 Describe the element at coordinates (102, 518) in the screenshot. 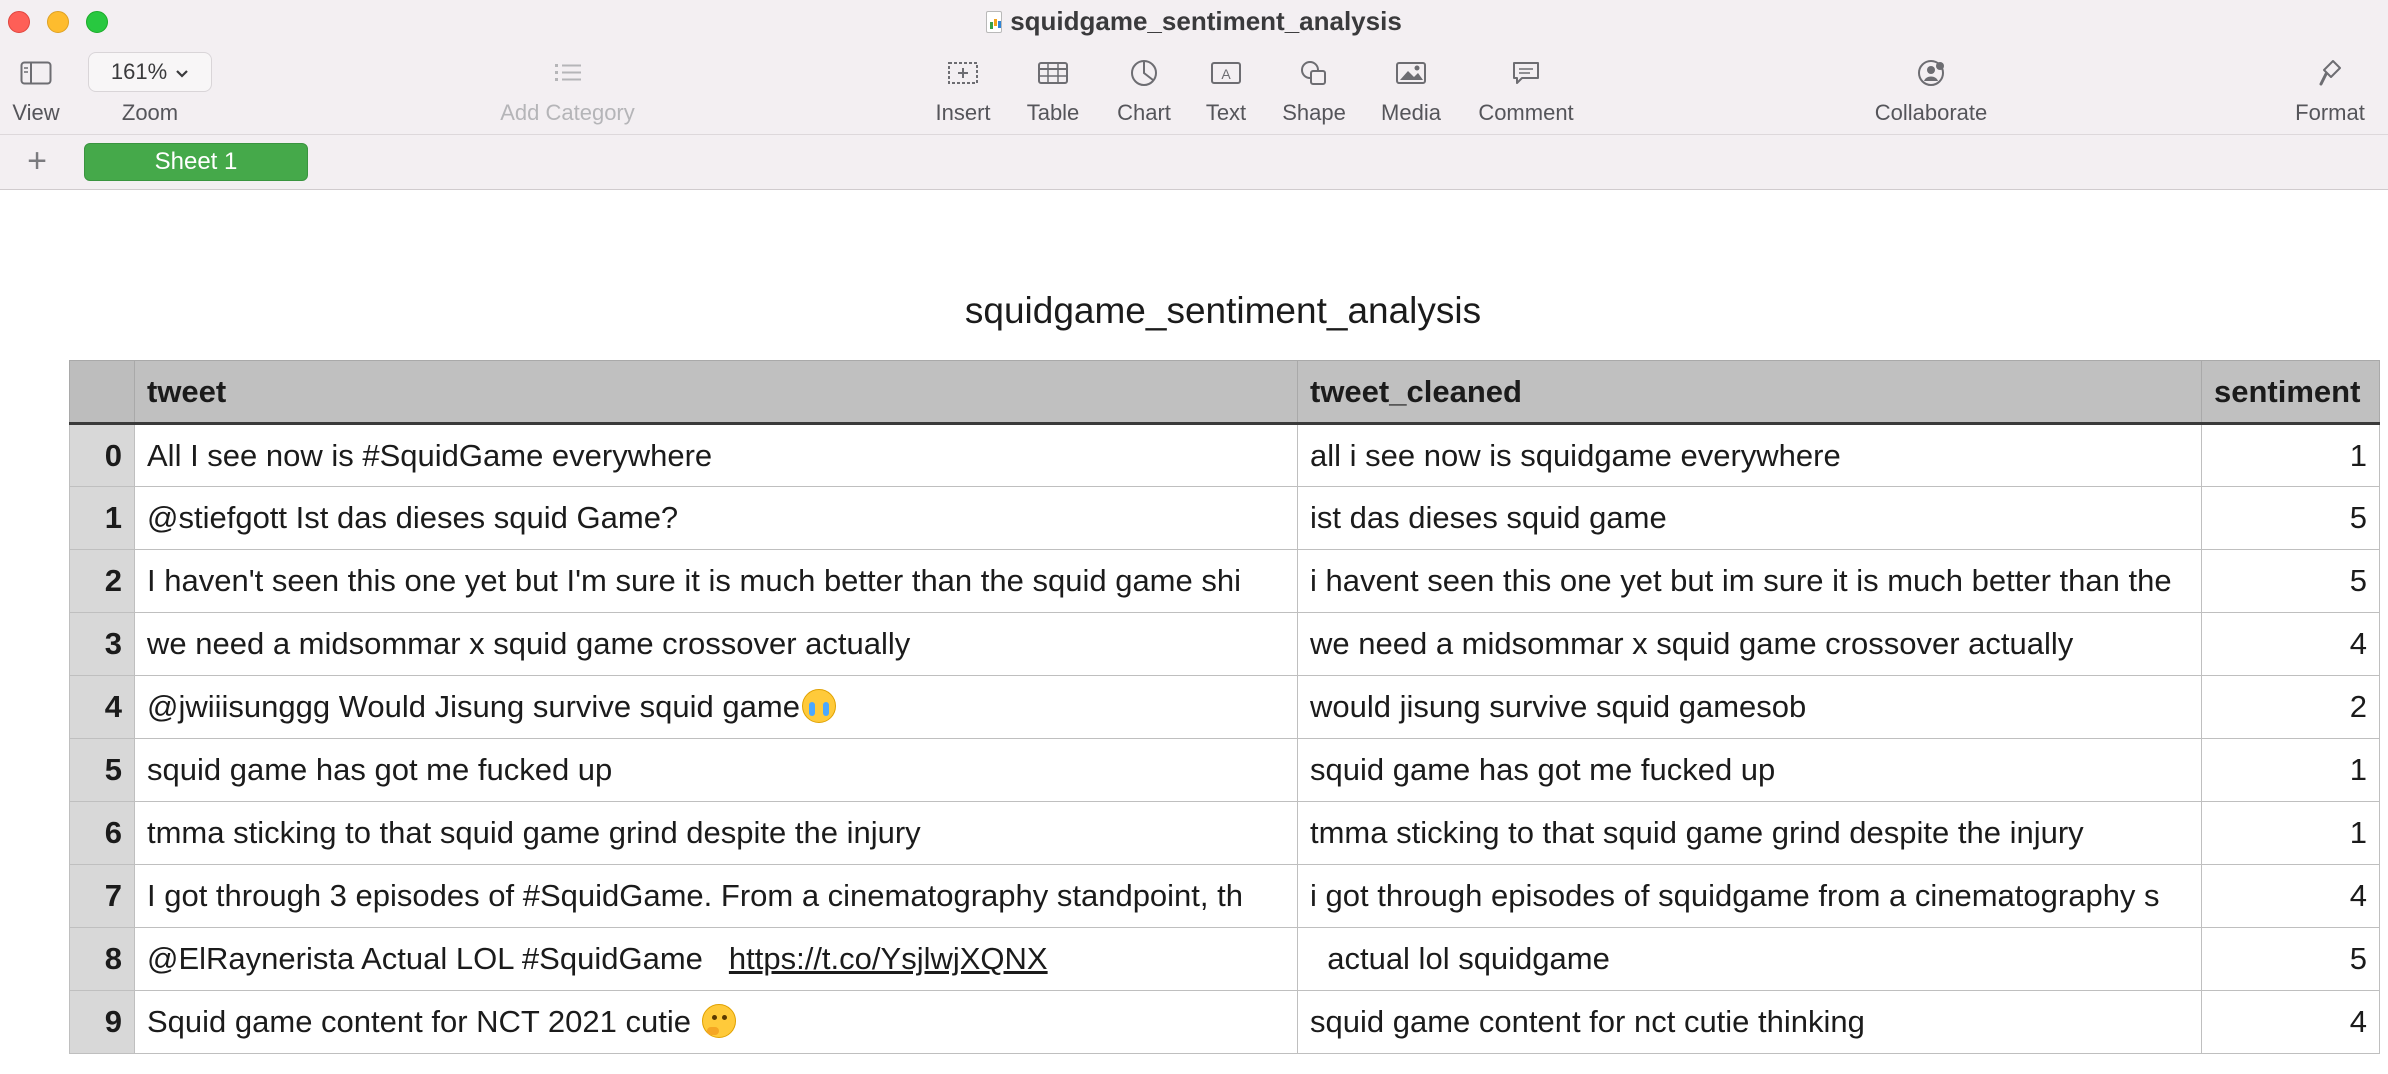

I see `row-index-cell: 1` at that location.